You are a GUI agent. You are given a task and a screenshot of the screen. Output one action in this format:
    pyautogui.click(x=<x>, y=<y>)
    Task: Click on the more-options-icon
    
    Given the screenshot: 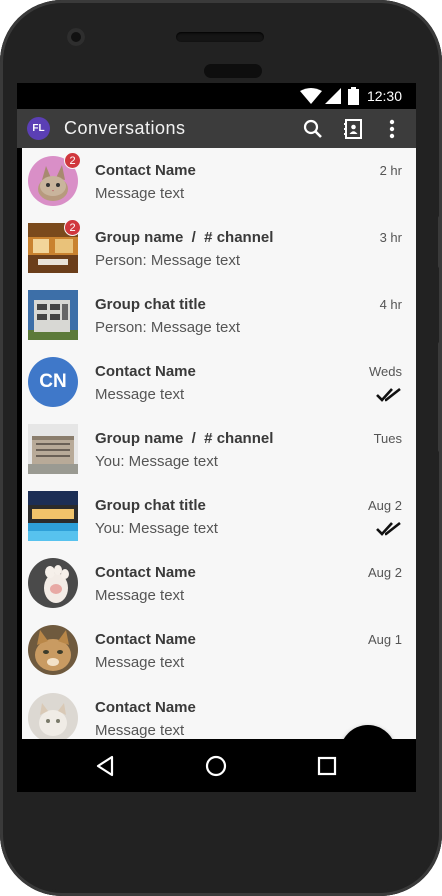 What is the action you would take?
    pyautogui.click(x=392, y=129)
    